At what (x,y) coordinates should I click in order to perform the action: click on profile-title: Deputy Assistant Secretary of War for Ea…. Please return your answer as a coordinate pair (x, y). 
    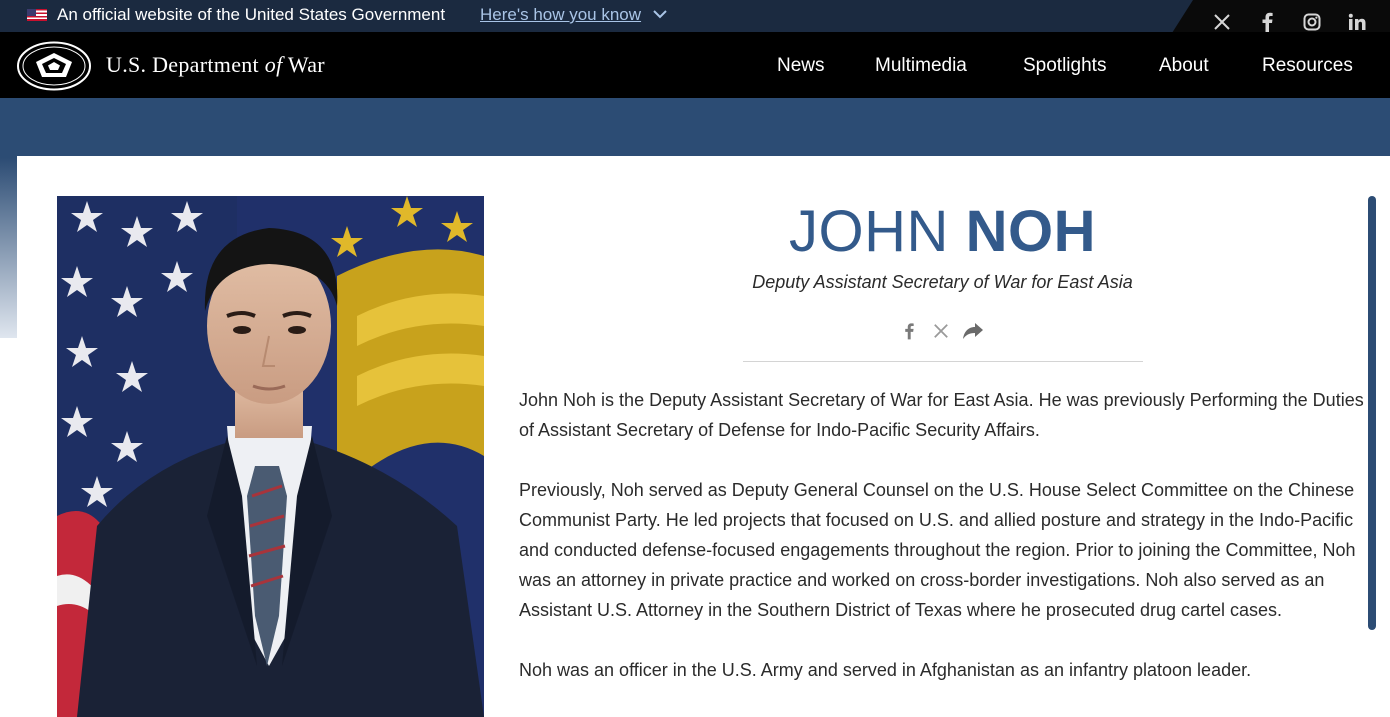
    Looking at the image, I should click on (942, 282).